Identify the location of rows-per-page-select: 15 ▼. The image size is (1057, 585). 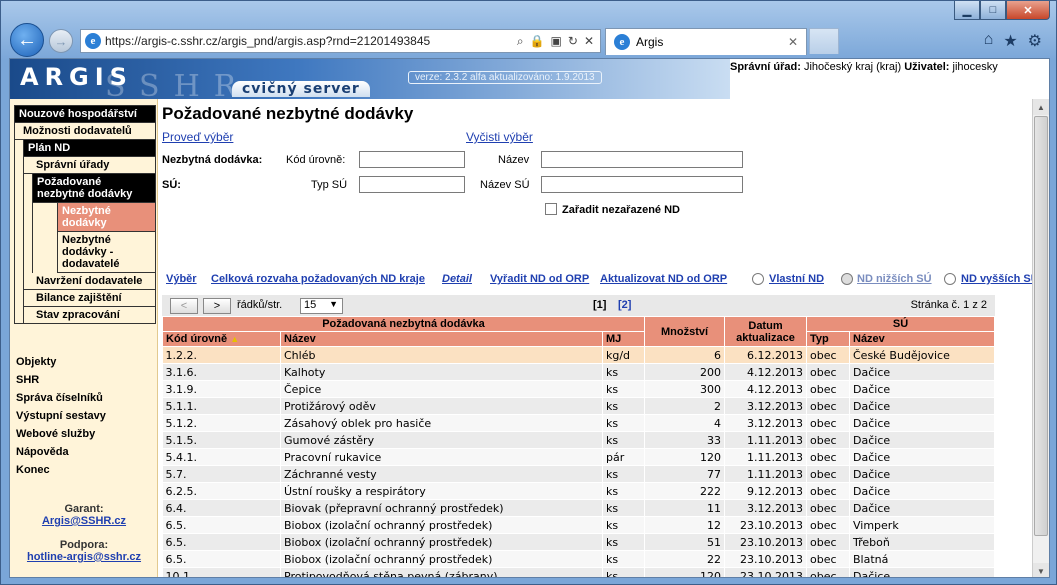
(321, 306).